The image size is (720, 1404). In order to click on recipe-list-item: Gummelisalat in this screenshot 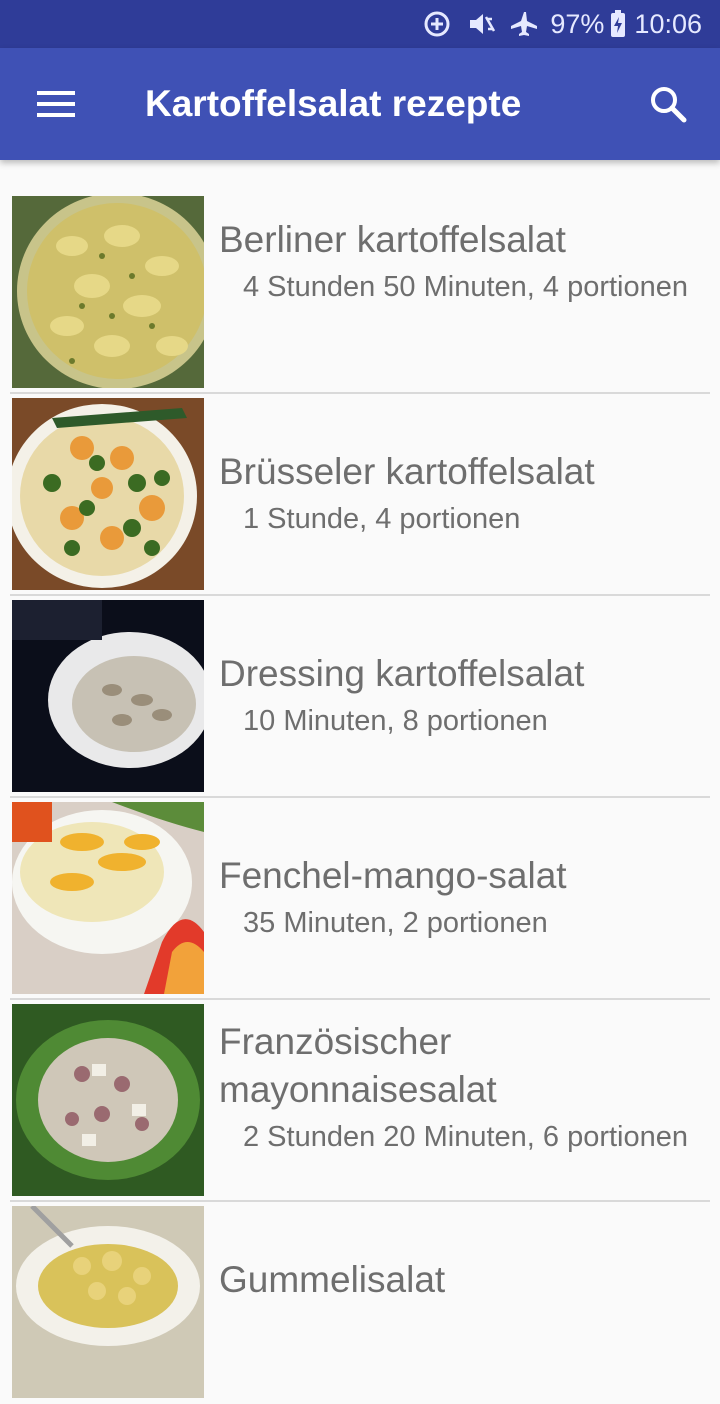, I will do `click(360, 1303)`.